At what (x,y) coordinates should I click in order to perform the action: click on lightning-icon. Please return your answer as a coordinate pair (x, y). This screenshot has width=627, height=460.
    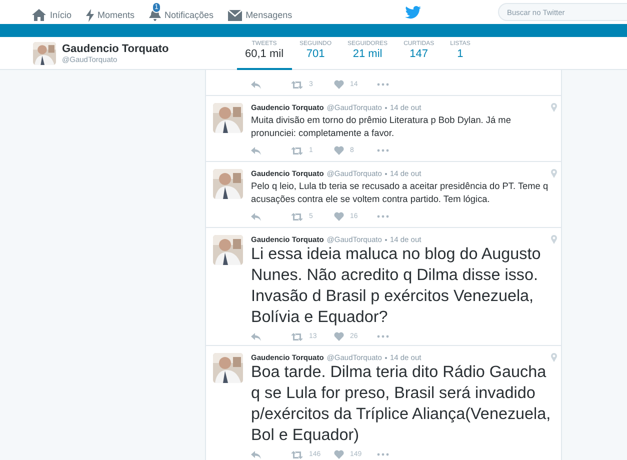
    Looking at the image, I should click on (90, 15).